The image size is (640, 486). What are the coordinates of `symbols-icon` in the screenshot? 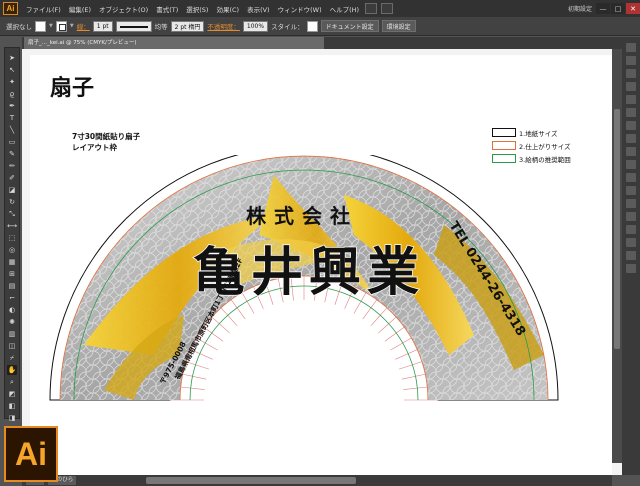 It's located at (631, 99).